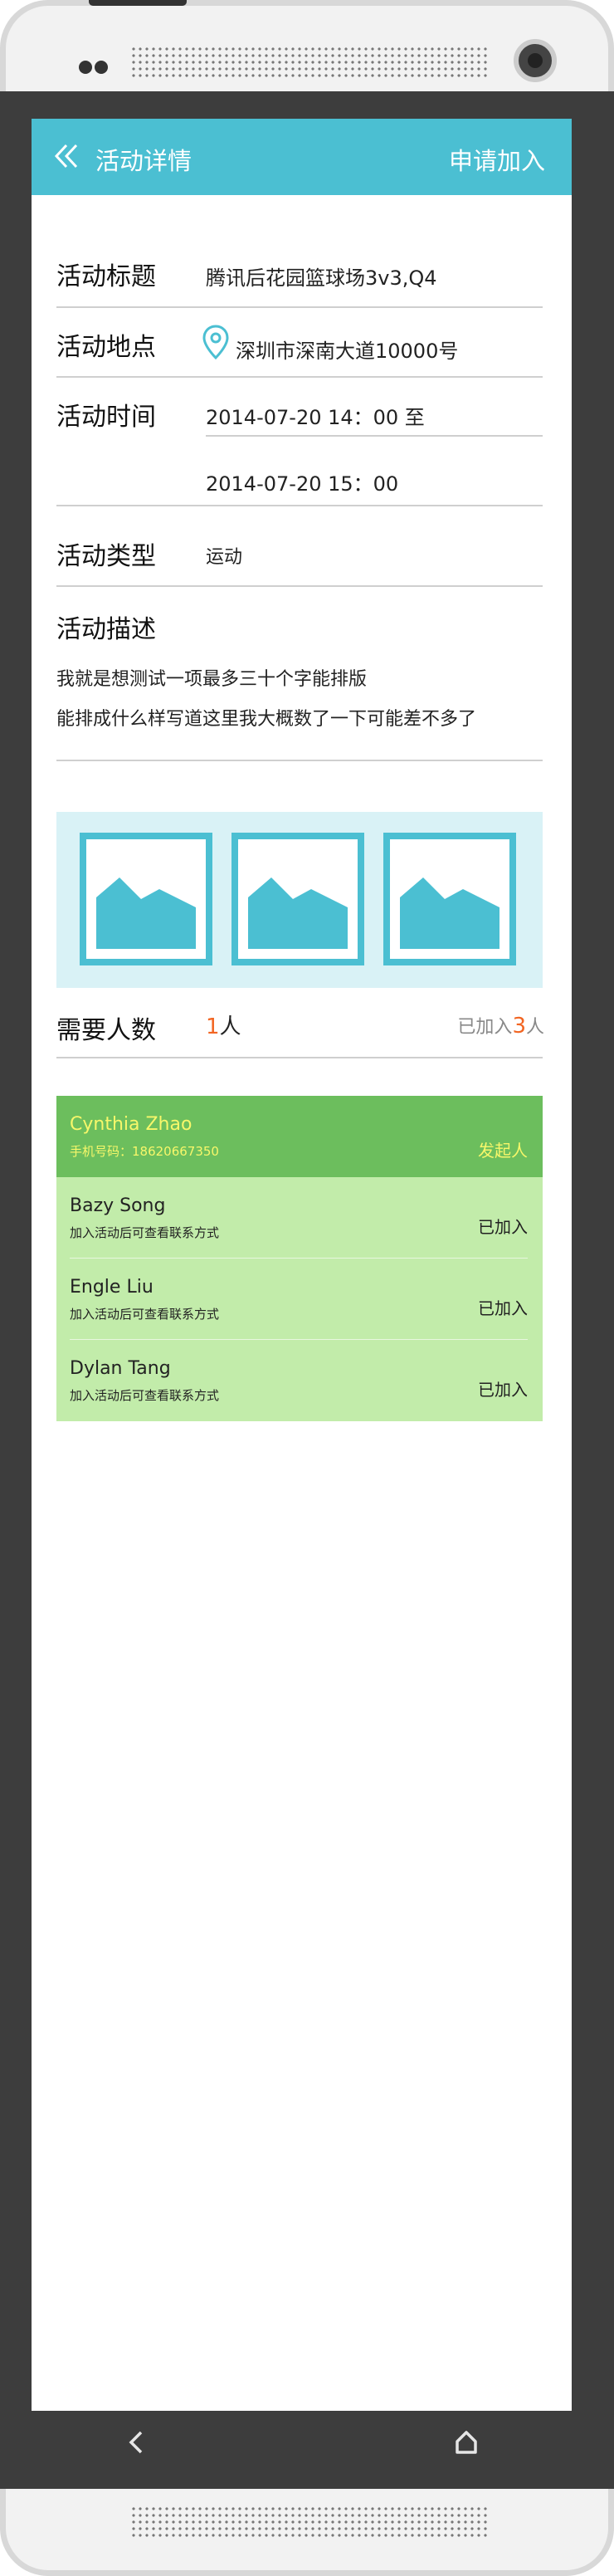 This screenshot has width=614, height=2576. What do you see at coordinates (316, 417) in the screenshot?
I see `time-start: 2014-07-20 14：00 至` at bounding box center [316, 417].